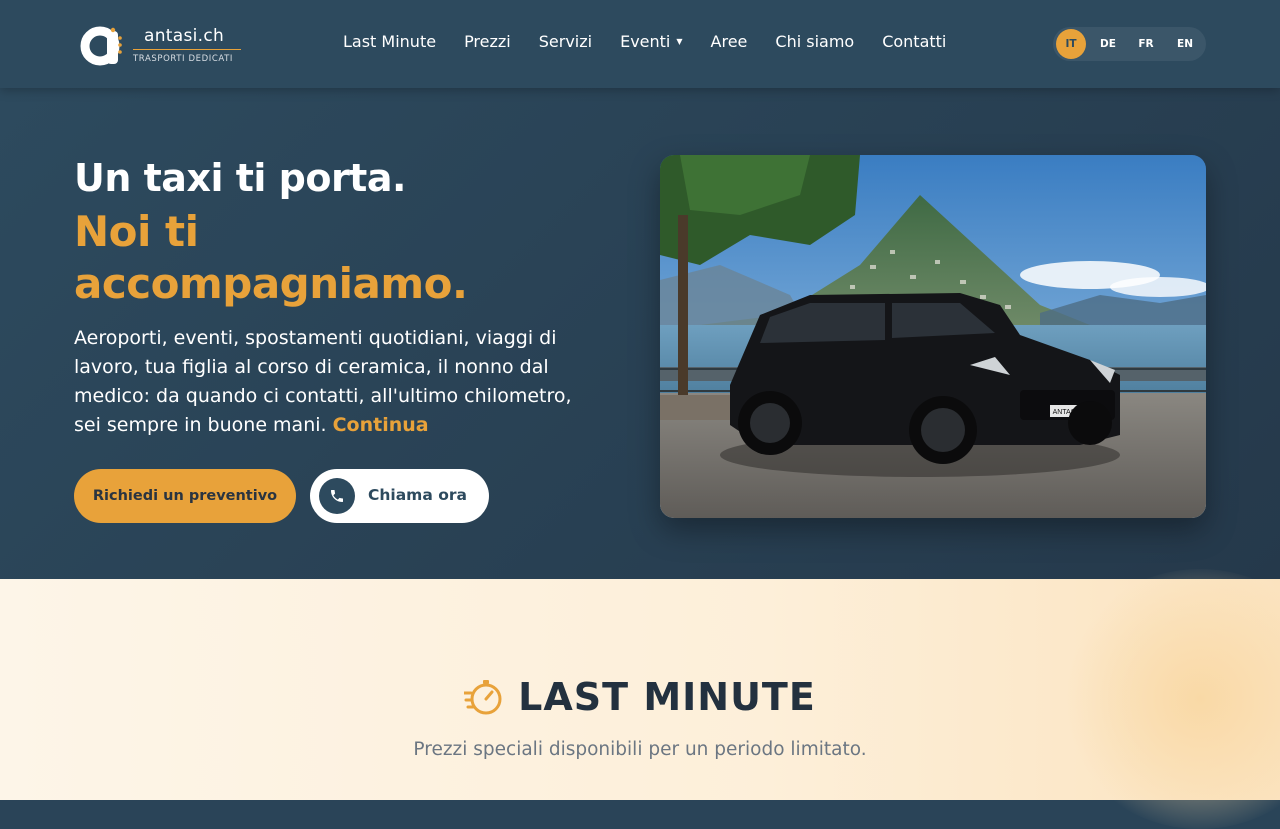 The image size is (1280, 829). I want to click on last-minute-title: LAST MINUTE, so click(667, 697).